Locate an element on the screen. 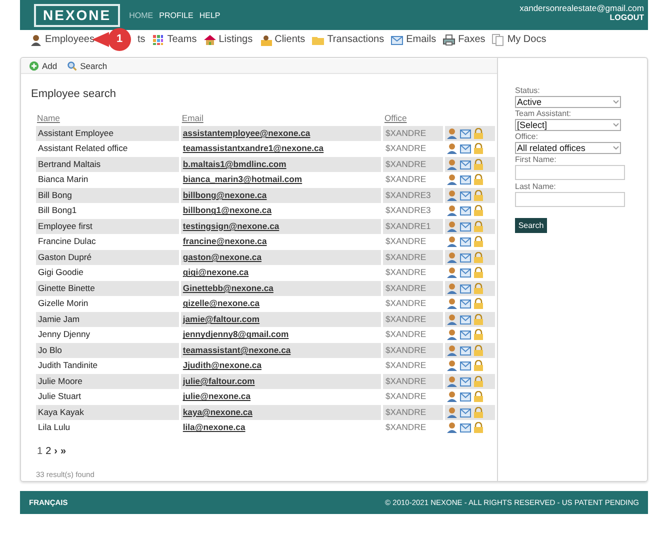 The image size is (670, 544). field-label: Last Name: is located at coordinates (536, 187).